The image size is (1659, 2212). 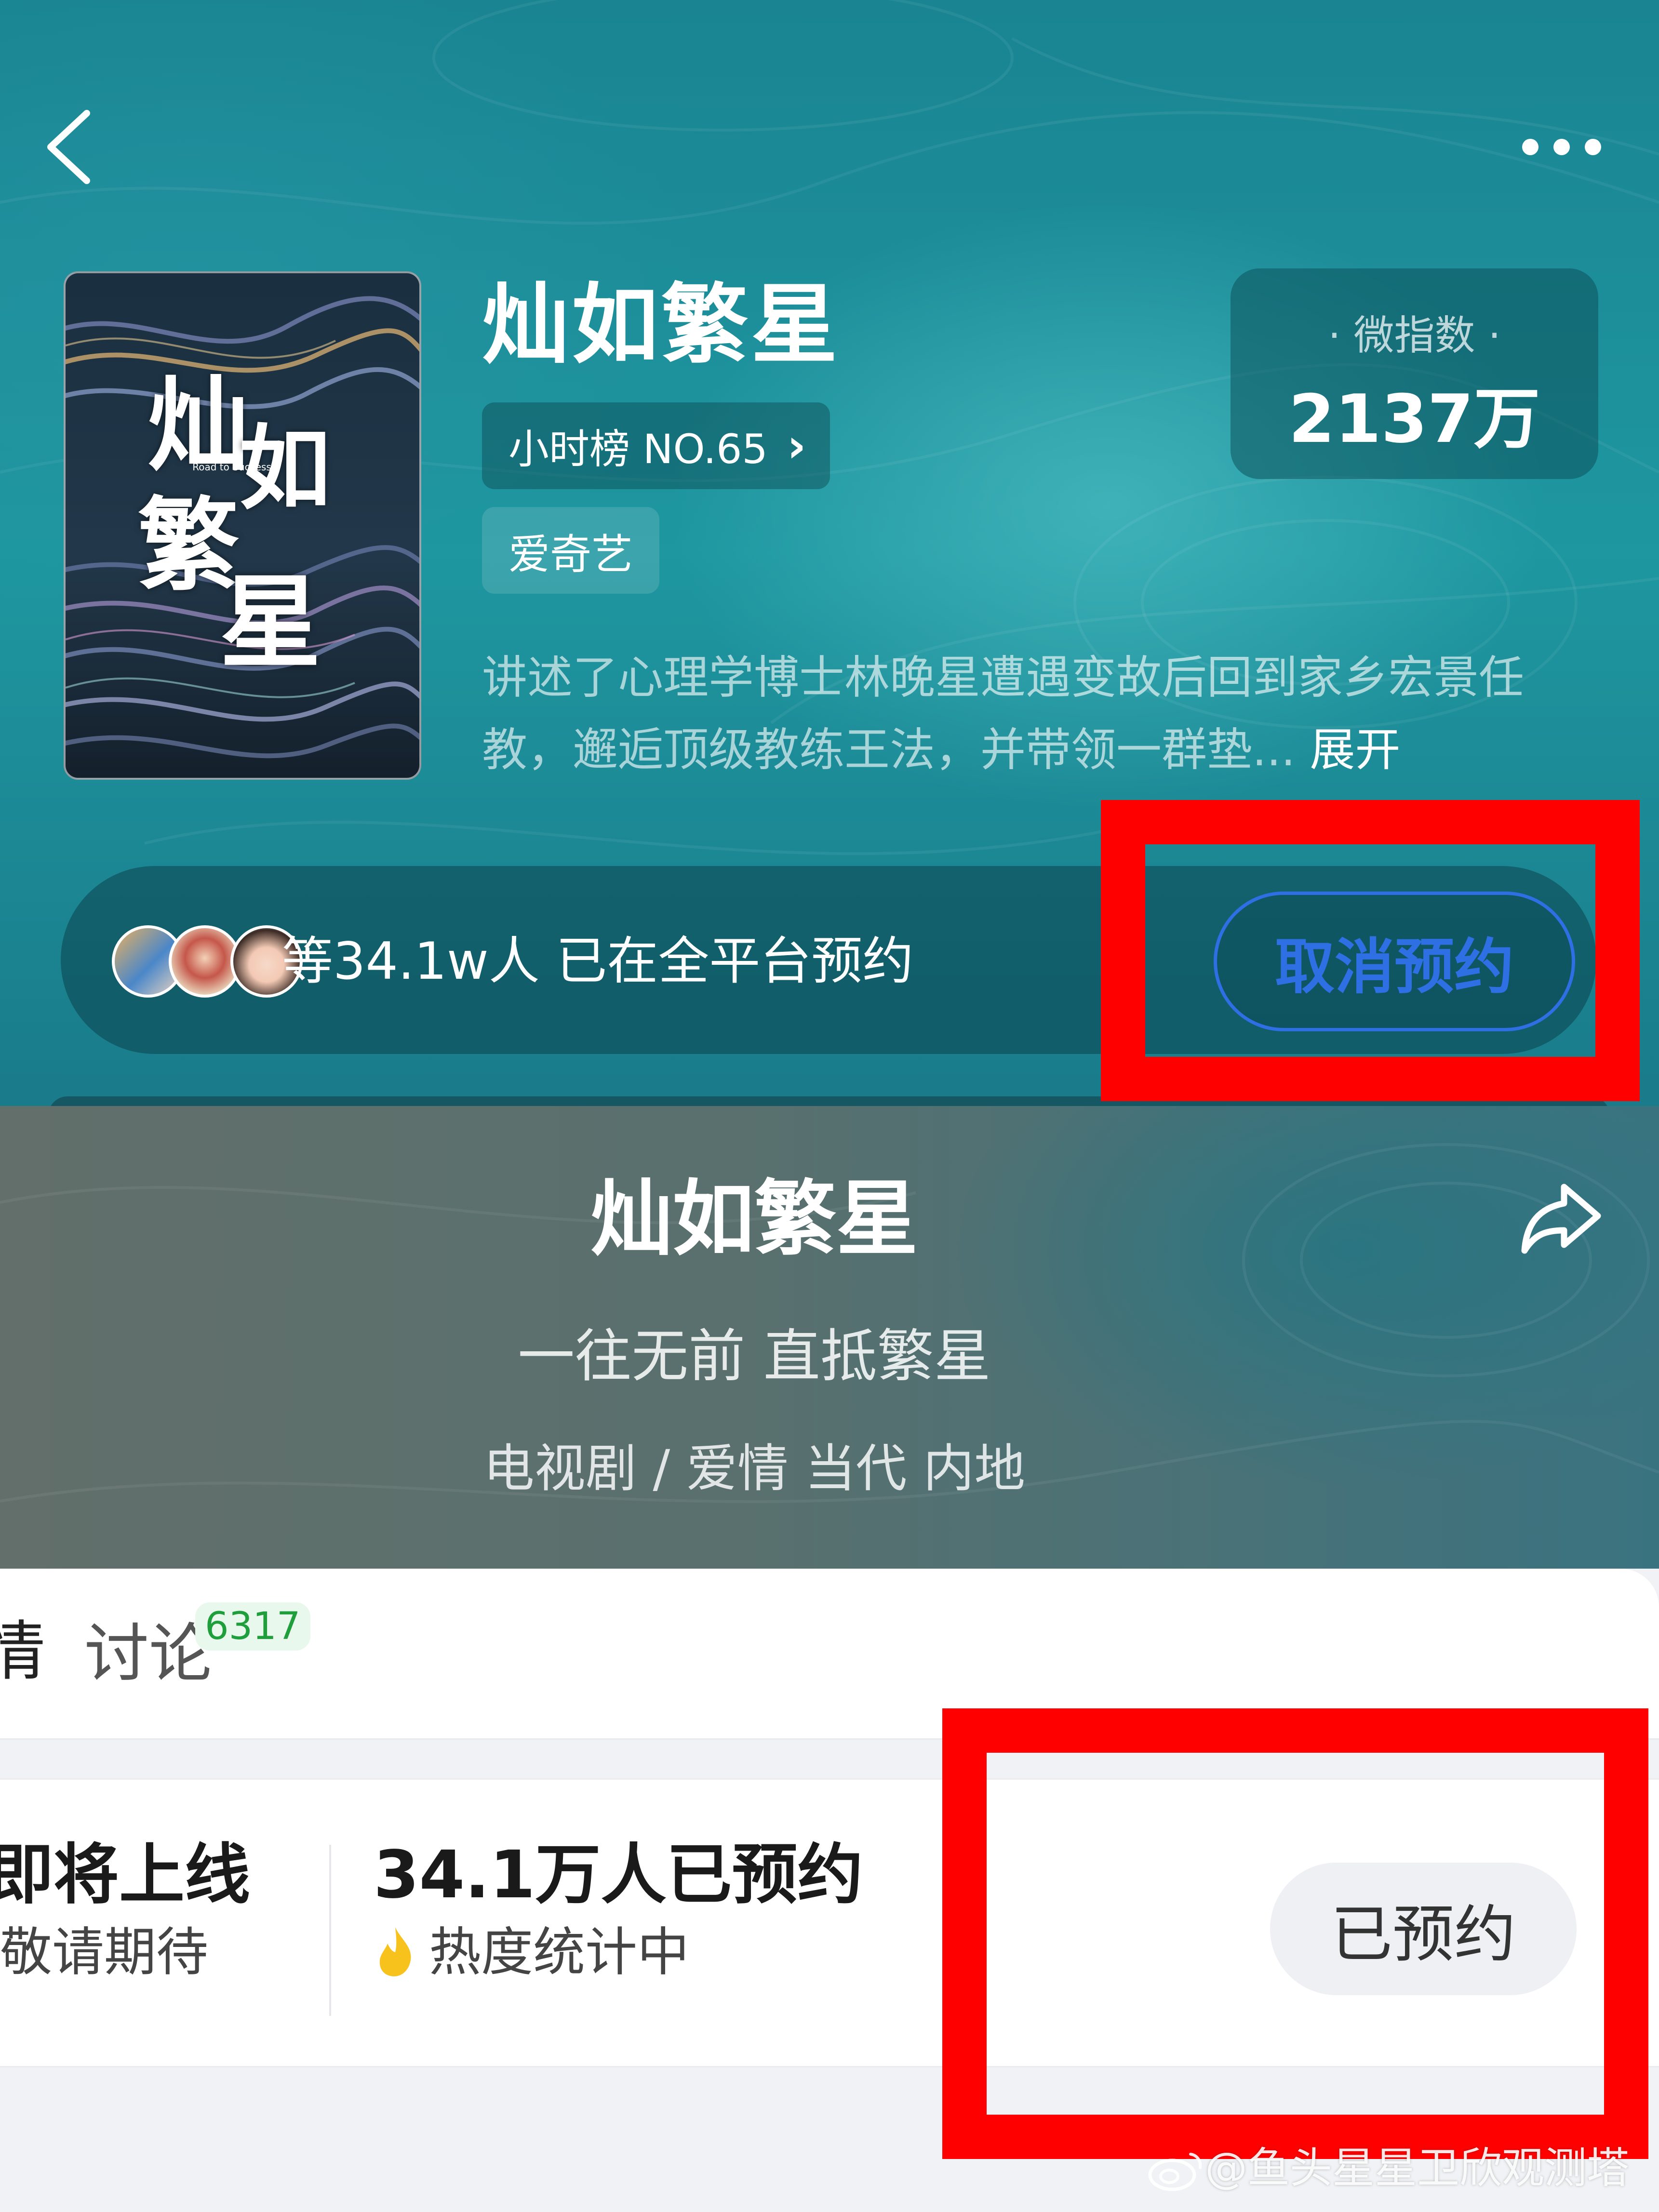 What do you see at coordinates (1295, 1933) in the screenshot?
I see `highlight-box-reserved` at bounding box center [1295, 1933].